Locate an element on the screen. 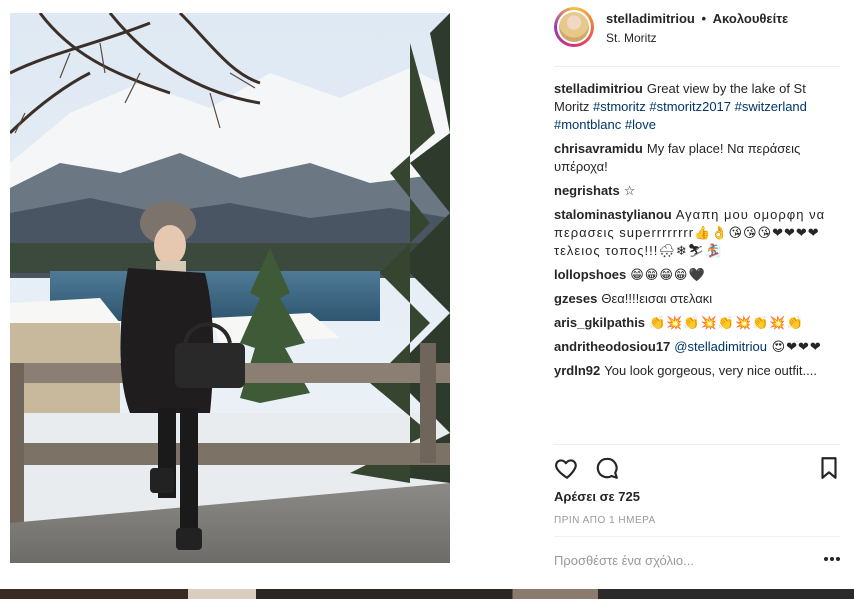 The width and height of the screenshot is (854, 599). comment-item: andritheodosiou17 @stelladimitriou 😍❤❤❤ is located at coordinates (697, 347).